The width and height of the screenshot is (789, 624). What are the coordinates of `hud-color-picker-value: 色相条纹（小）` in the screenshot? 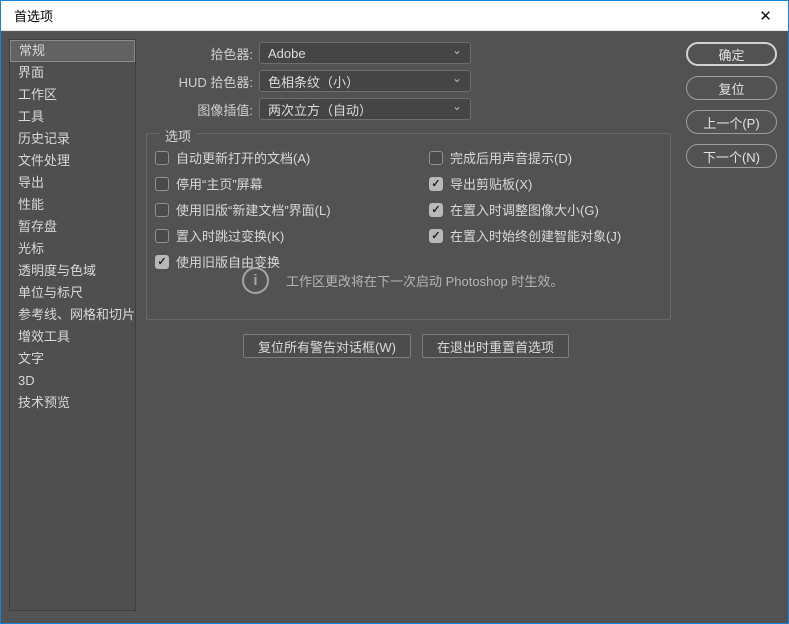 It's located at (314, 82).